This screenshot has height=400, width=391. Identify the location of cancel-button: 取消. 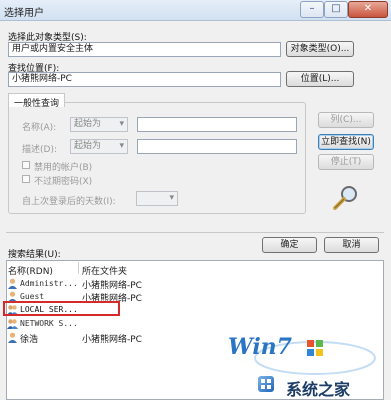
(351, 245).